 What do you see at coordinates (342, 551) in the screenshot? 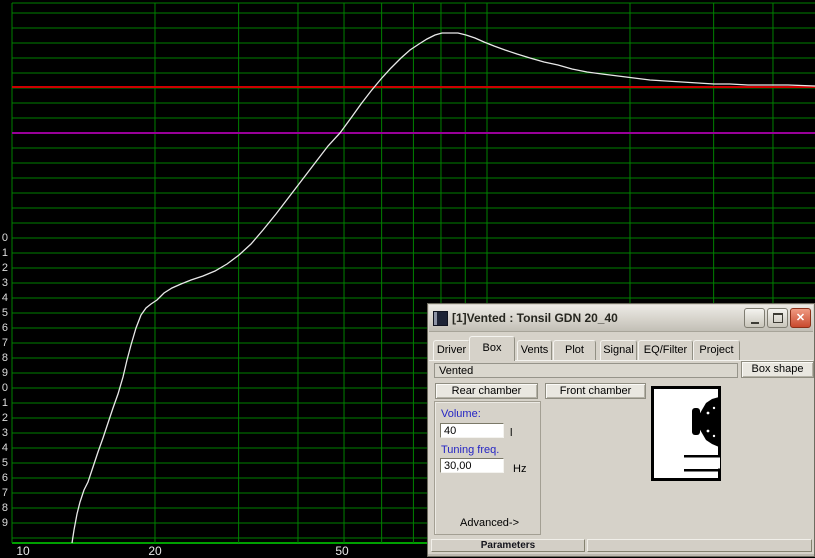
I see `x-tick-label-50: 50` at bounding box center [342, 551].